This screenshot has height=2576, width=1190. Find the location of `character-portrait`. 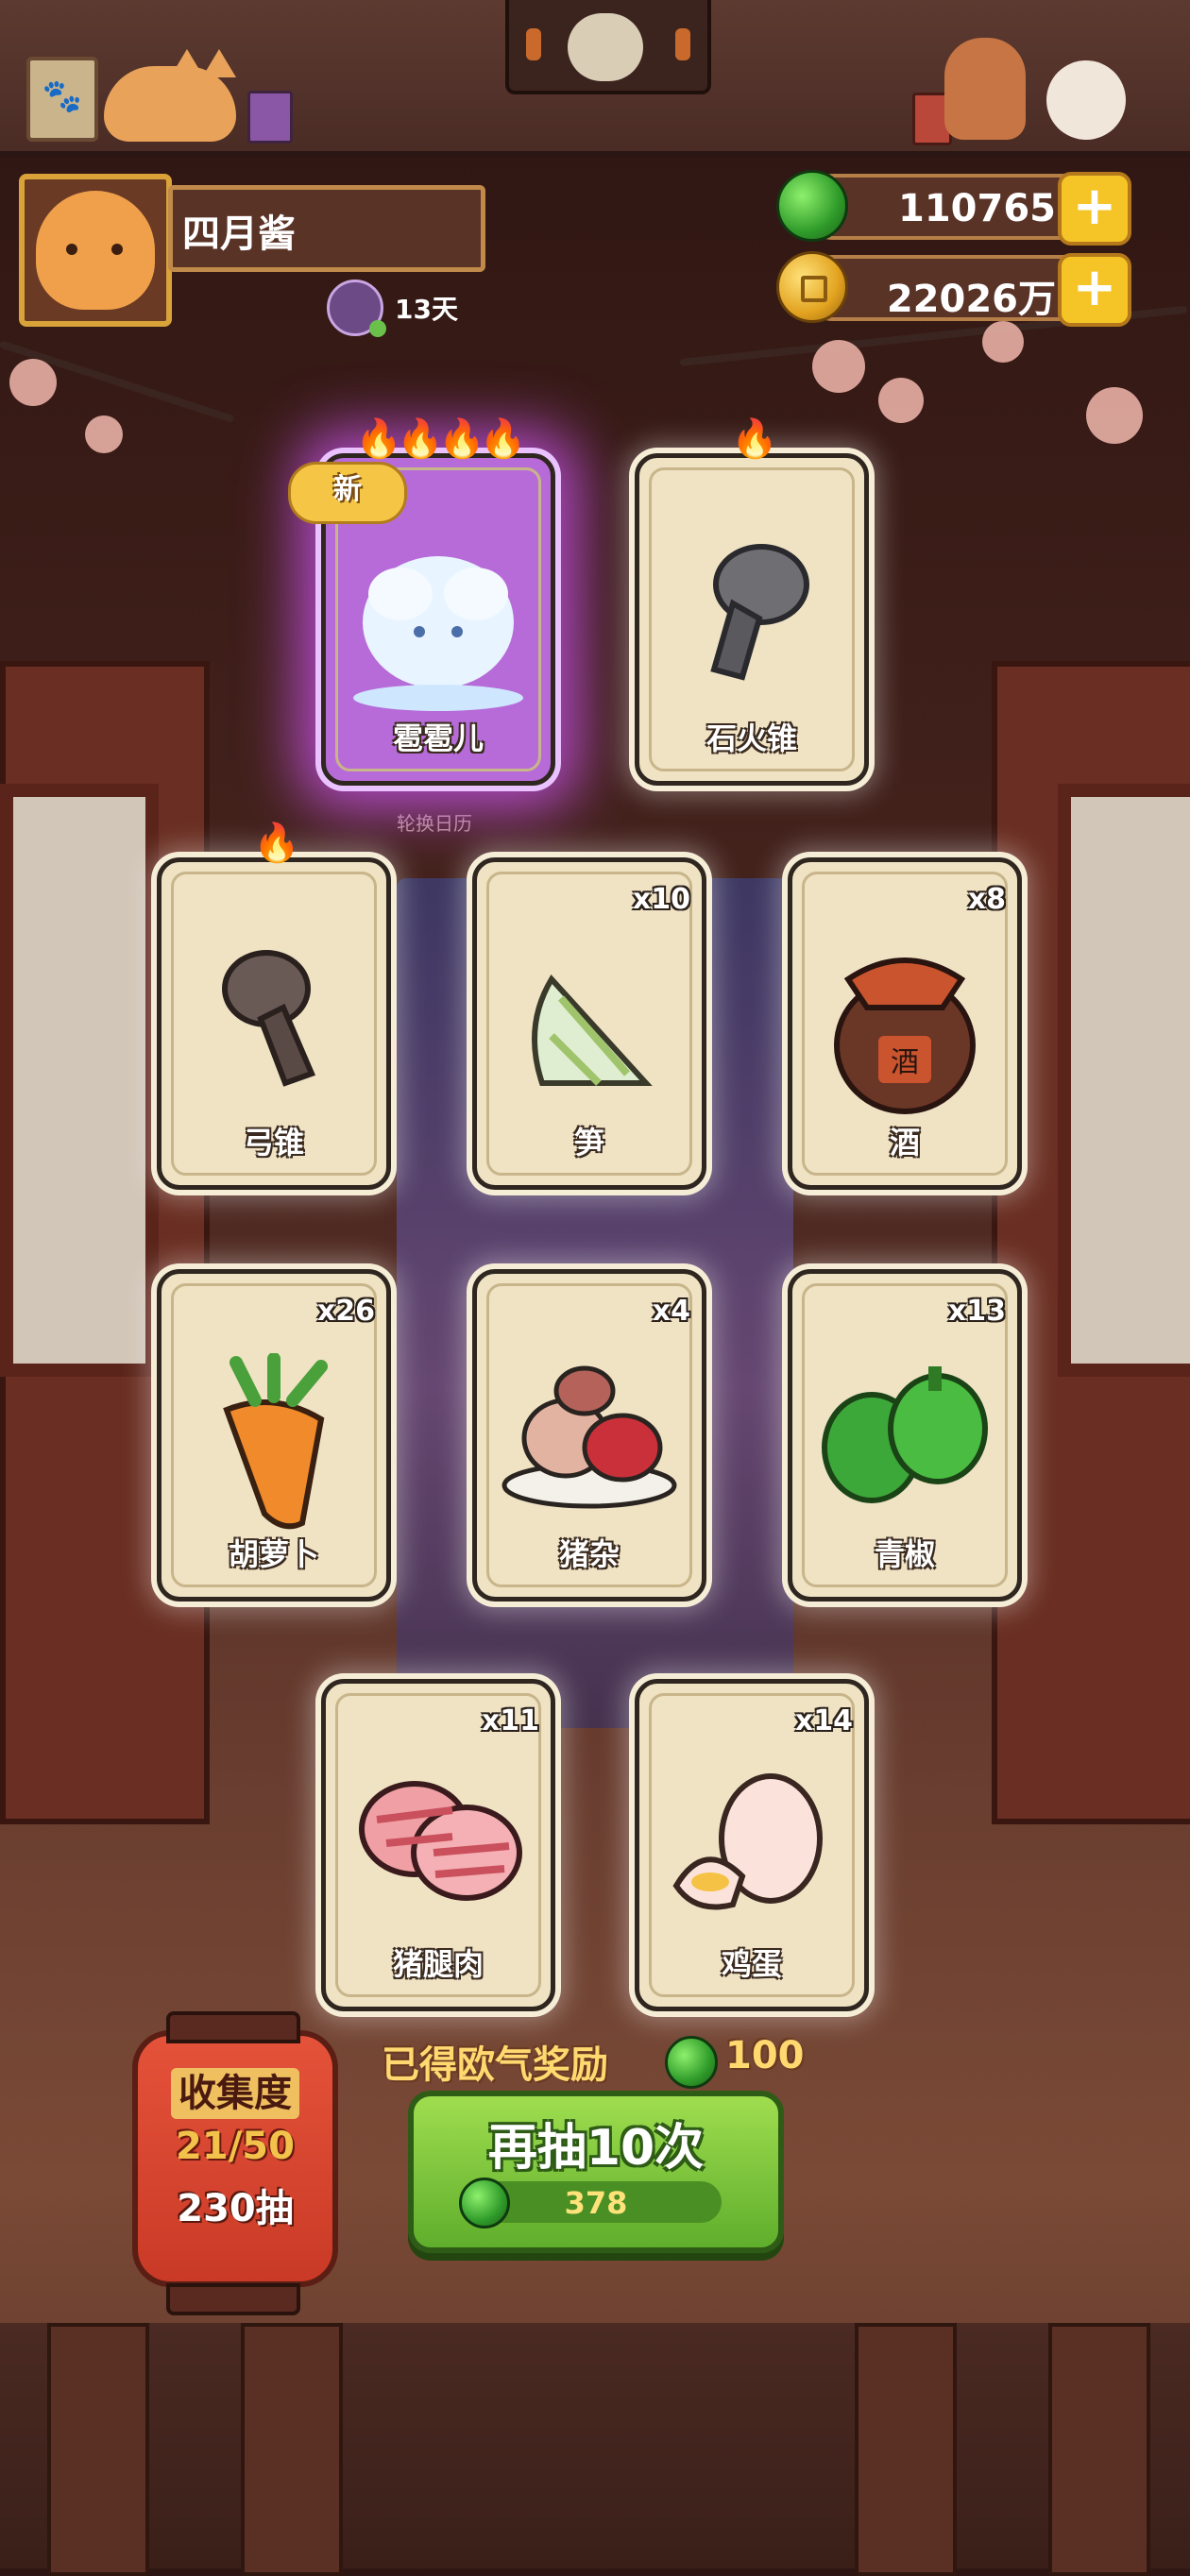

character-portrait is located at coordinates (605, 47).